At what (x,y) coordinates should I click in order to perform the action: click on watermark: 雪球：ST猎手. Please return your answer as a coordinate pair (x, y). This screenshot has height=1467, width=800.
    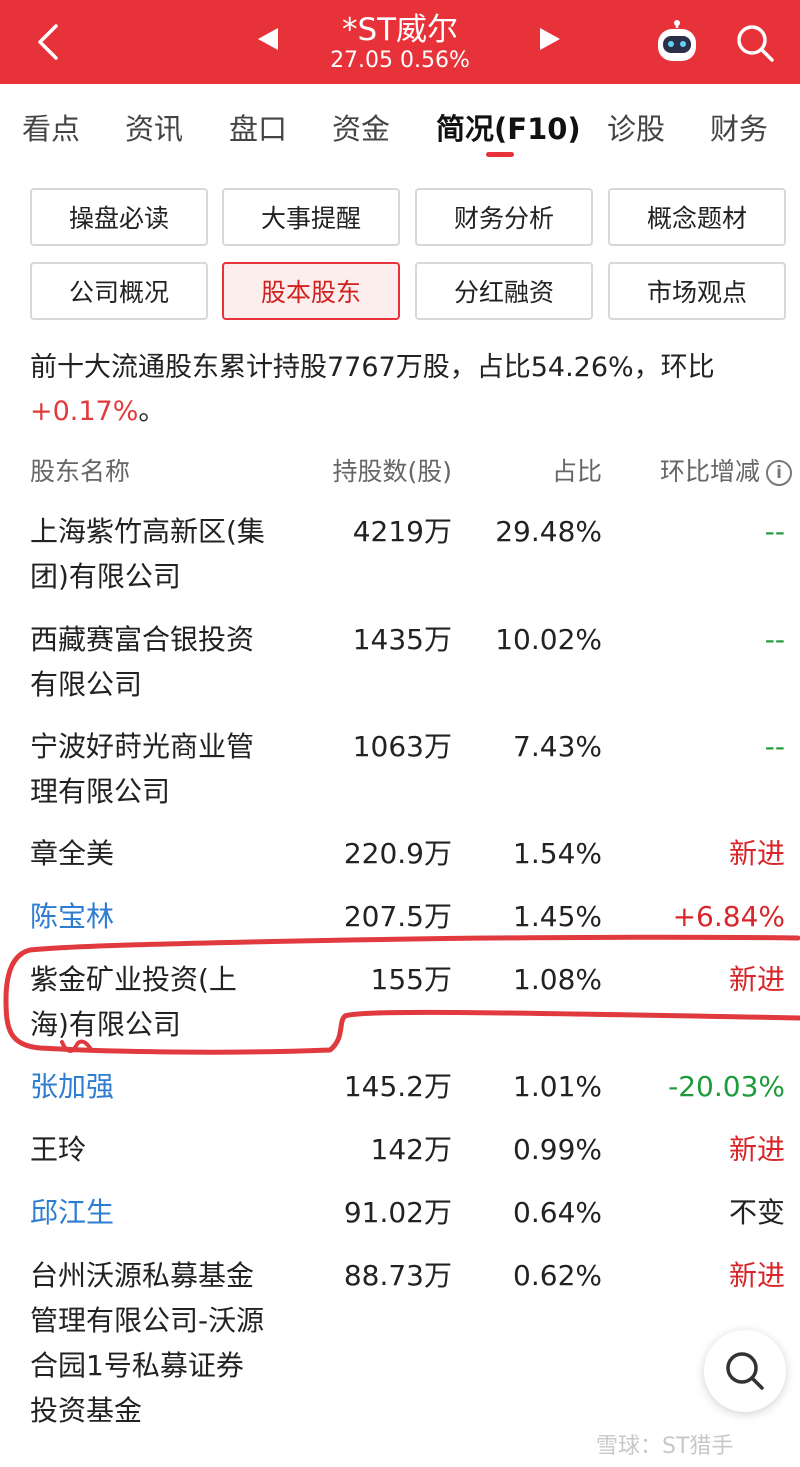
    Looking at the image, I should click on (665, 1446).